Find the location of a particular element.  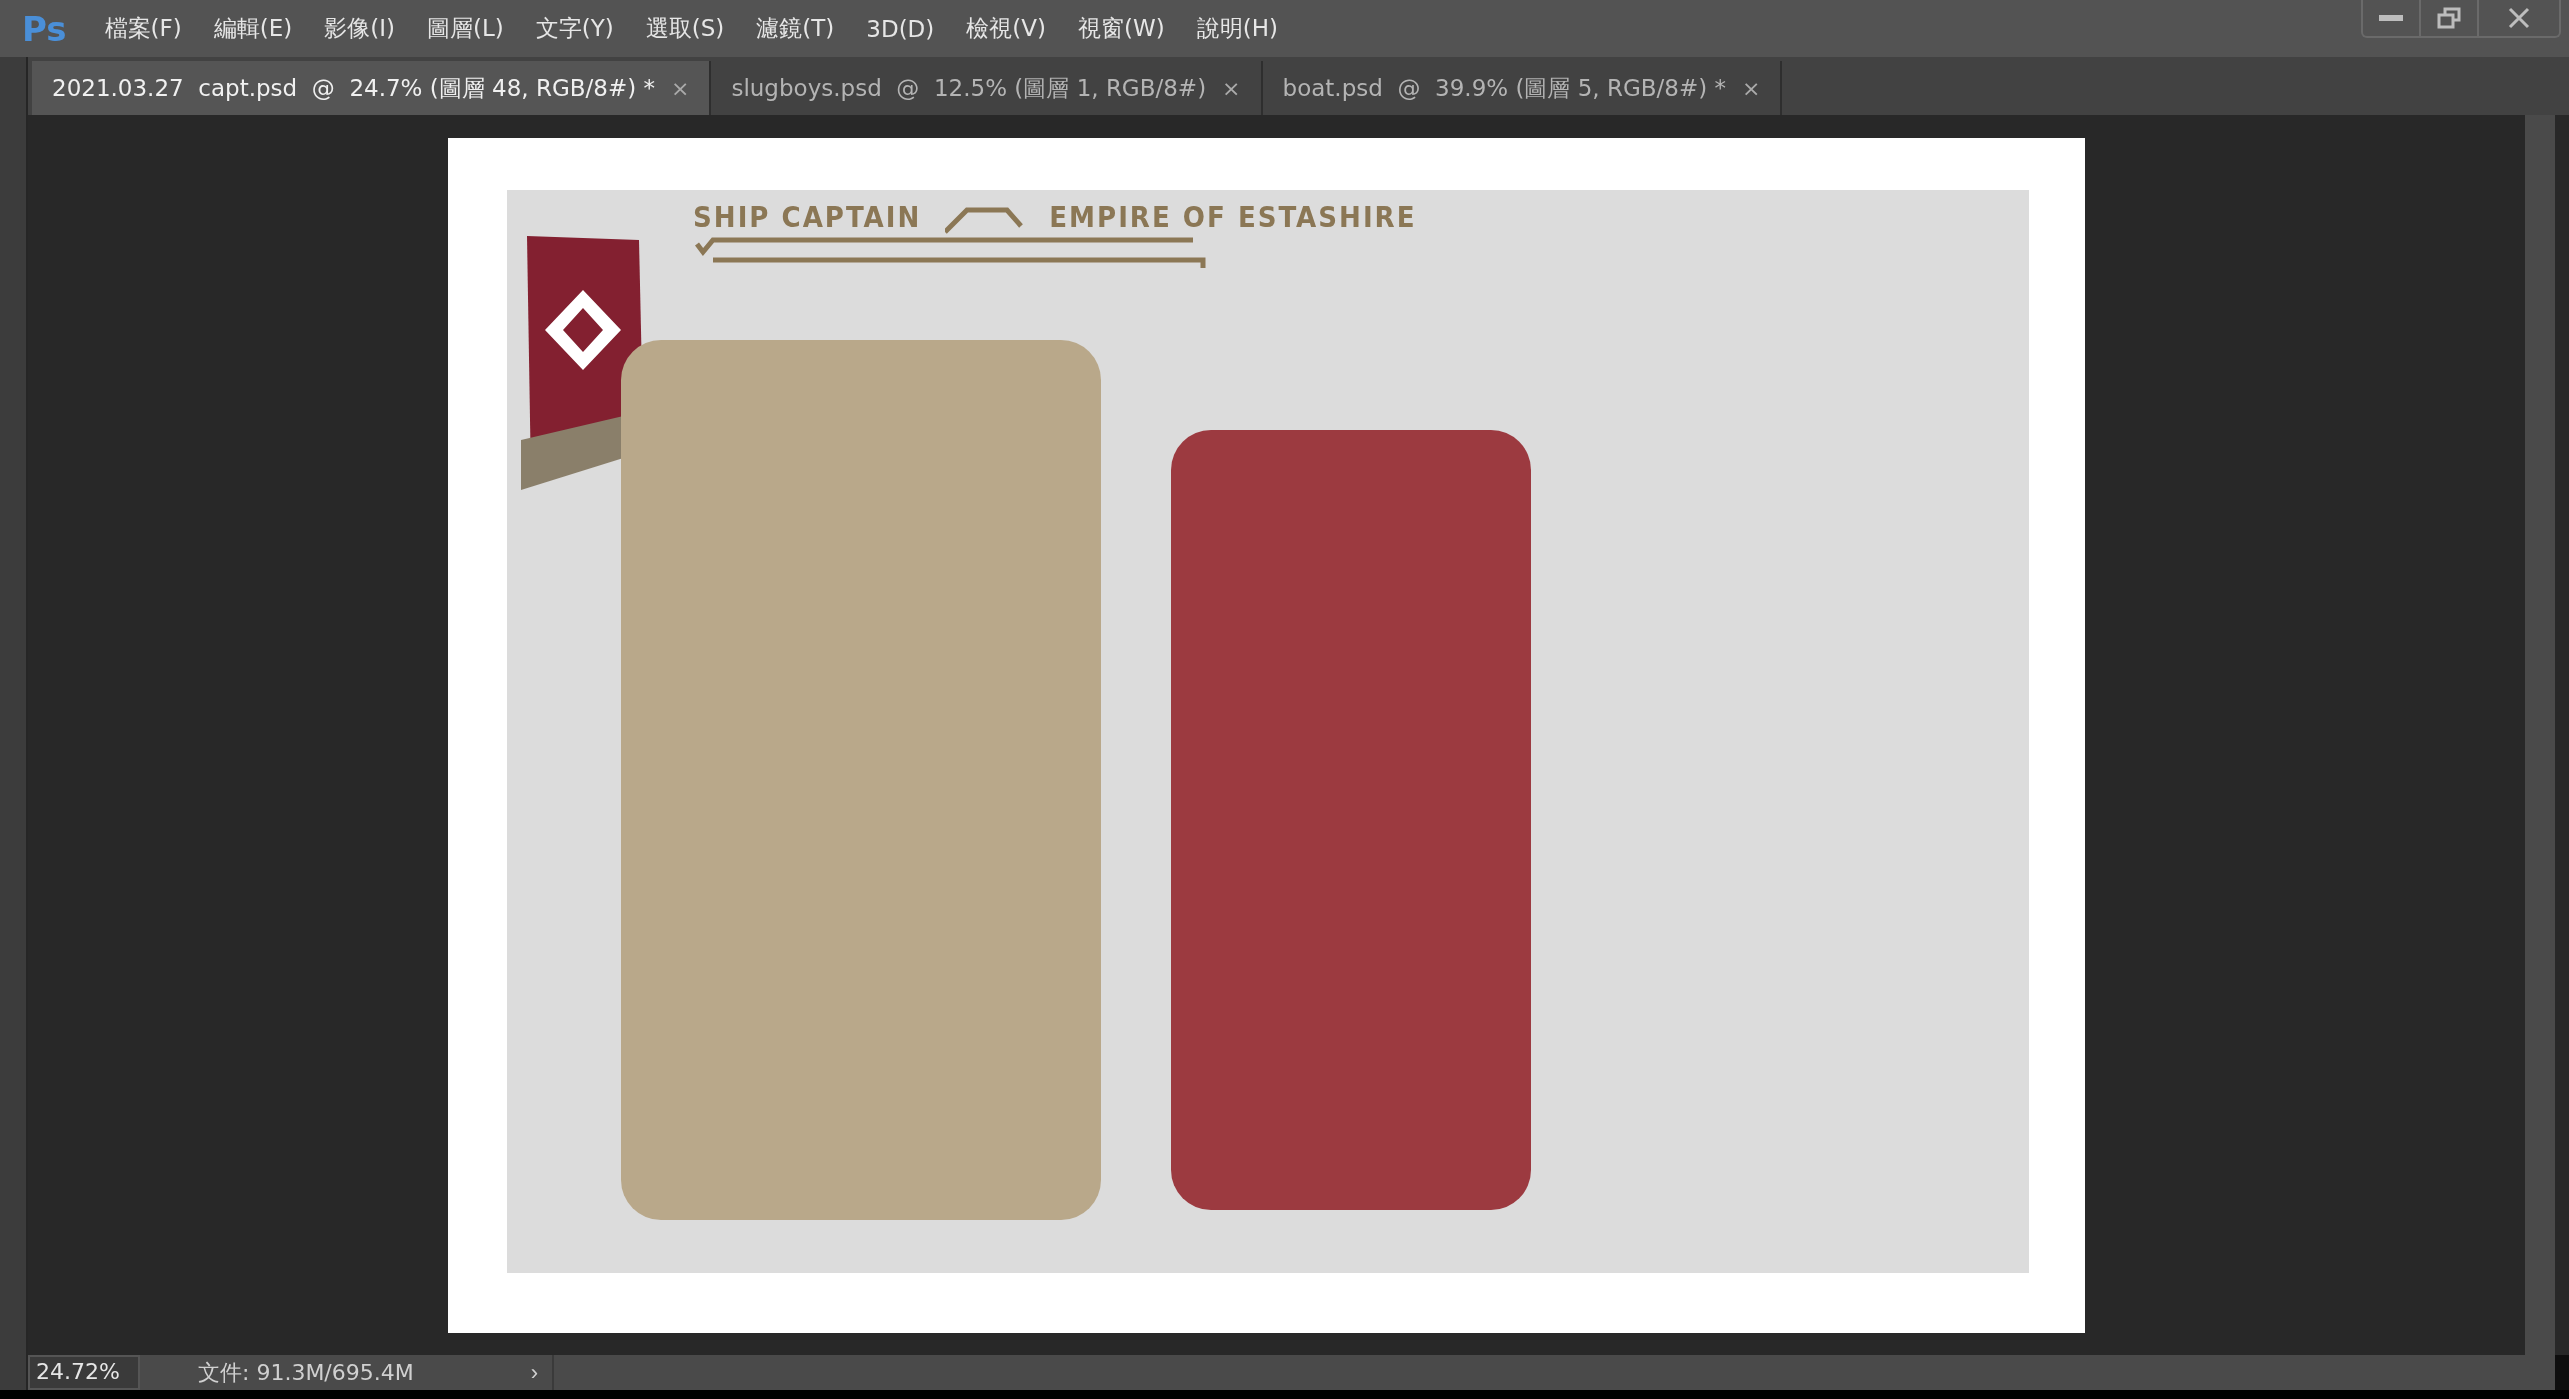

artwork-subtitle: EMPIRE OF ESTASHIRE is located at coordinates (1233, 217).